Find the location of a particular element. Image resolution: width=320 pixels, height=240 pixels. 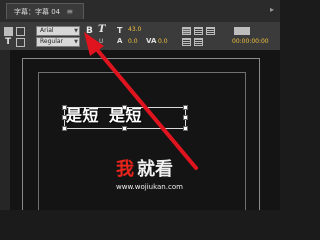

align-center-button is located at coordinates (198, 31).